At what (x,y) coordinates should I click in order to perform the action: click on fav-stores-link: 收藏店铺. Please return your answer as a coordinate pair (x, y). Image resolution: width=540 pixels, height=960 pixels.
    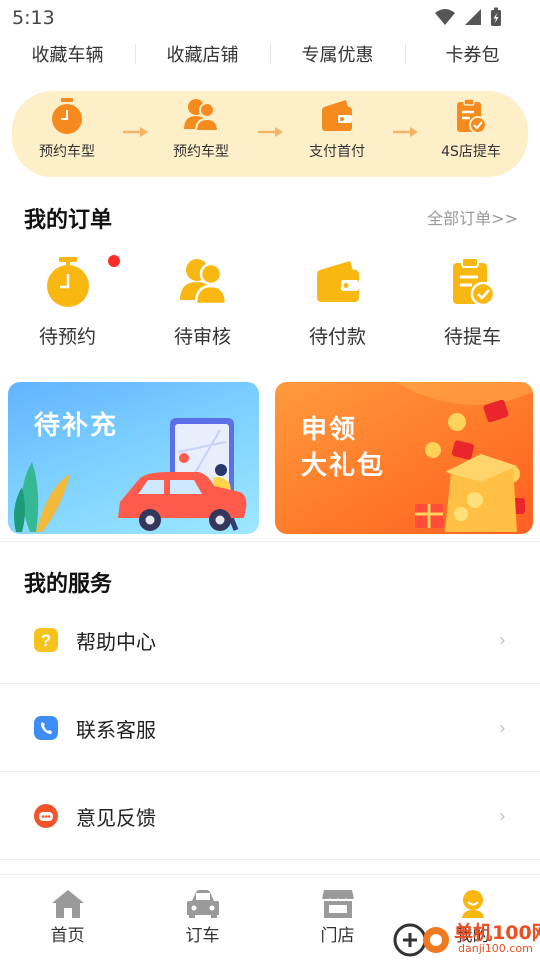
    Looking at the image, I should click on (202, 57).